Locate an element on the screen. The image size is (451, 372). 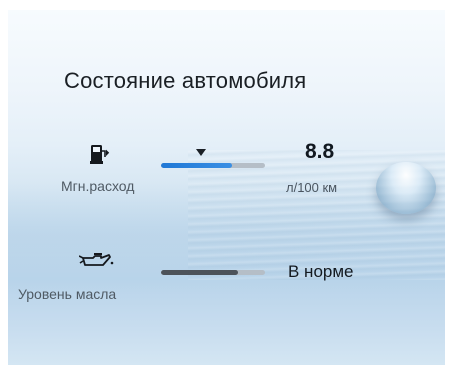
fuel-level-marker is located at coordinates (200, 152).